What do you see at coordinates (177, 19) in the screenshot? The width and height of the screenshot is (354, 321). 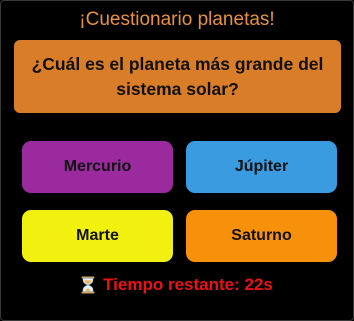 I see `quiz-title: ¡Cuestionario planetas!` at bounding box center [177, 19].